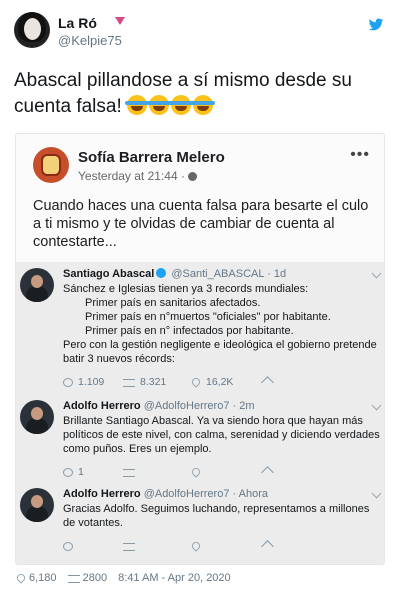 The height and width of the screenshot is (593, 400). Describe the element at coordinates (218, 274) in the screenshot. I see `thread-handle: @Santi_ABASCAL` at that location.